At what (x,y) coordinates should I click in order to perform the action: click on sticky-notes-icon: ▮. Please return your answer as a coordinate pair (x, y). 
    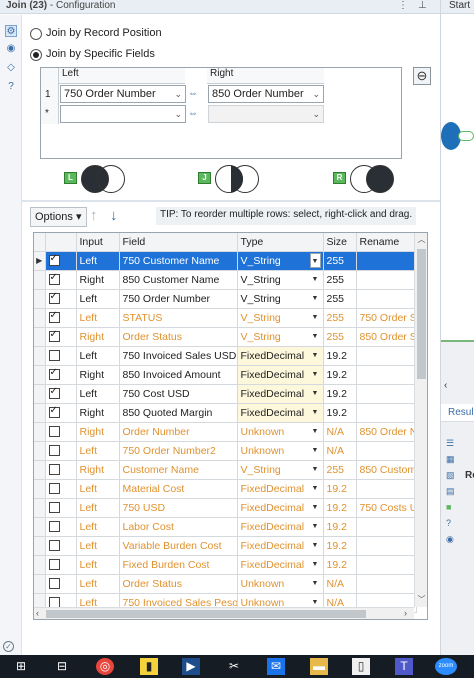
    Looking at the image, I should click on (149, 666).